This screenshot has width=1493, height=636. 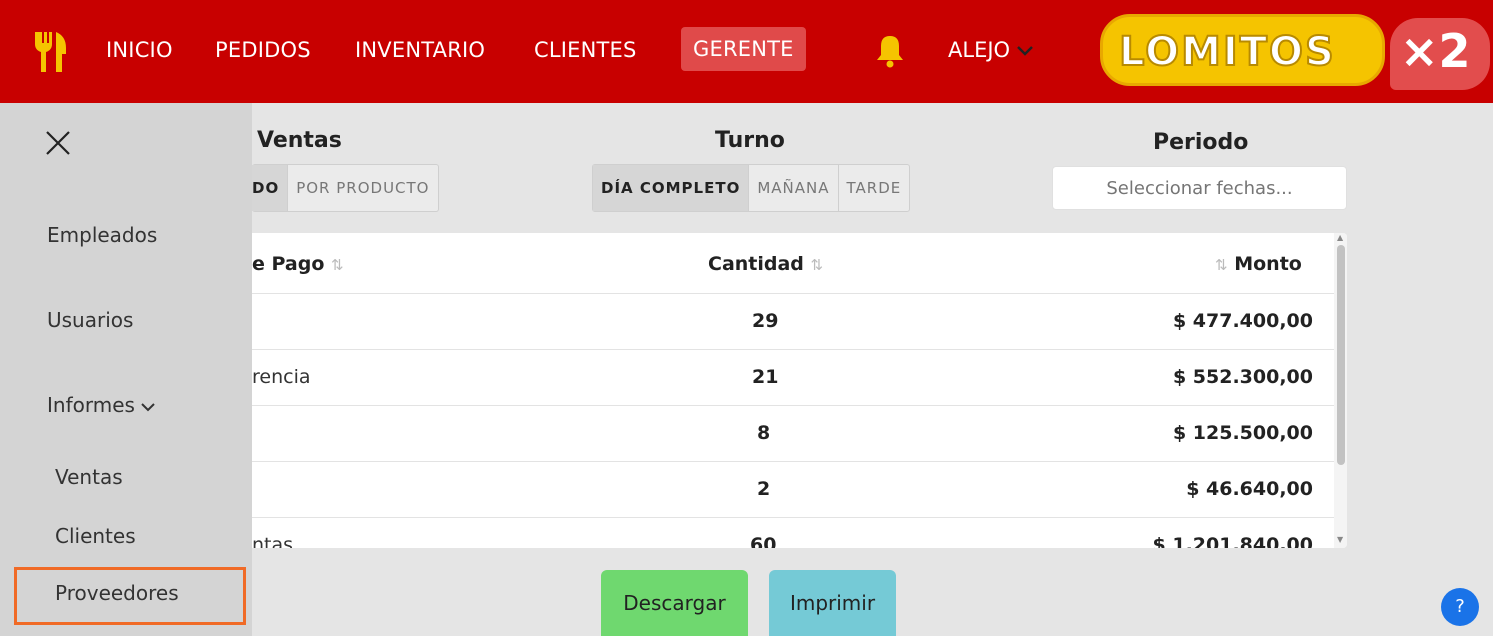 I want to click on table-cell-method: ntas, so click(x=273, y=541).